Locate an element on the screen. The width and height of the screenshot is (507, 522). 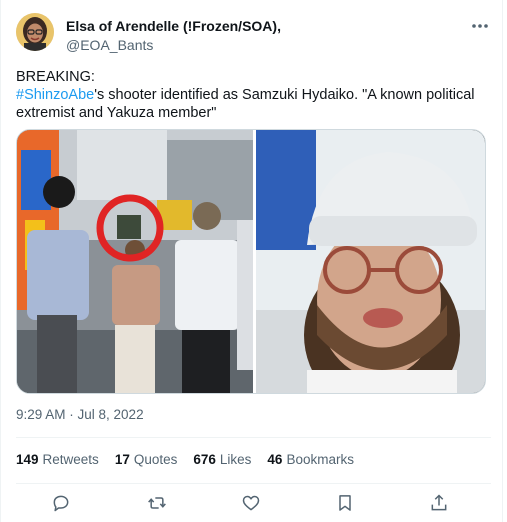
bookmarks-label: Bookmarks is located at coordinates (320, 459).